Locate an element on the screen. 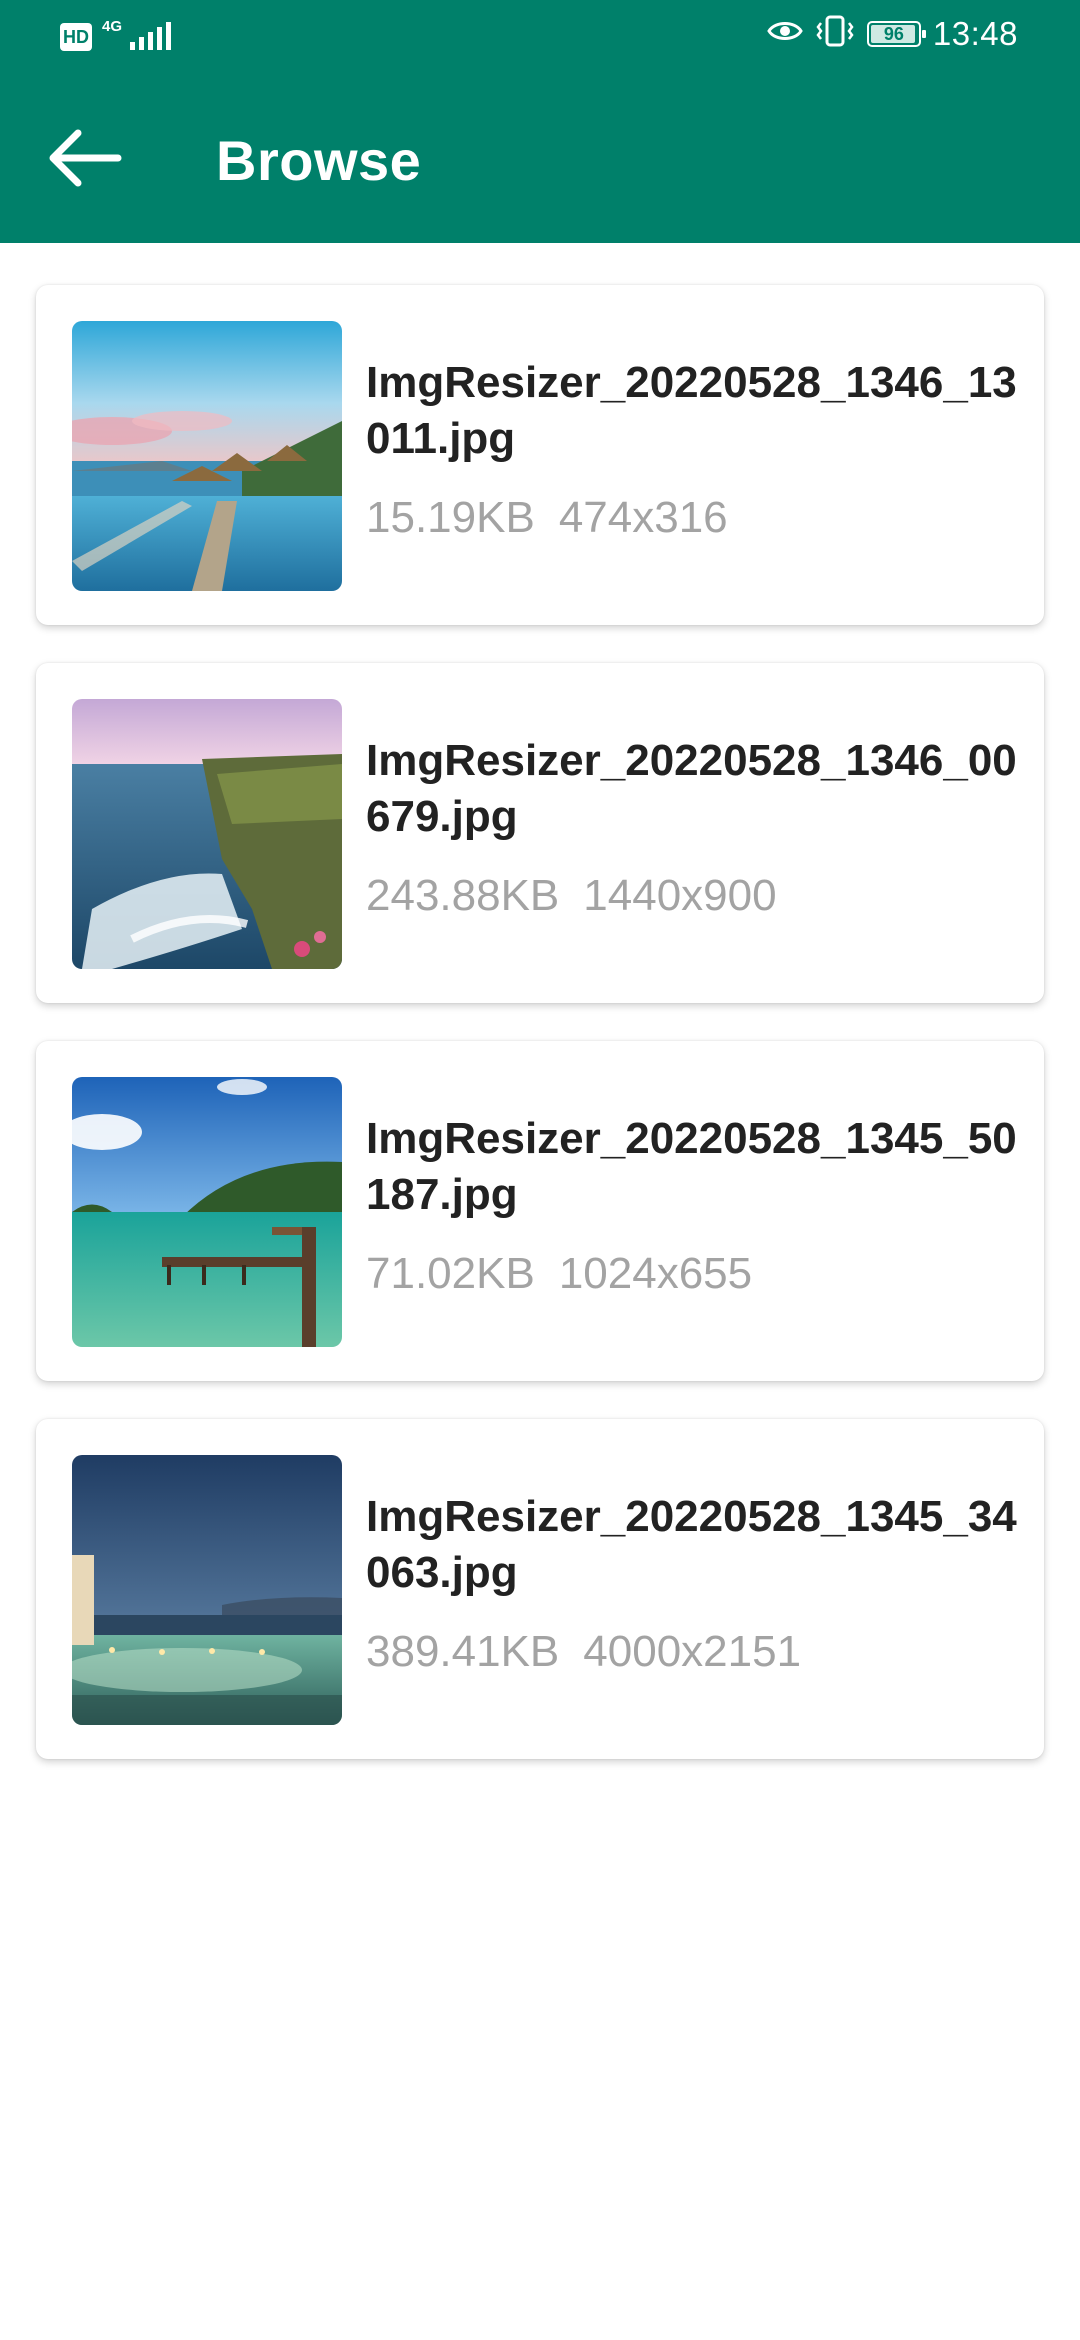 This screenshot has height=2340, width=1080. vibrate-icon is located at coordinates (835, 33).